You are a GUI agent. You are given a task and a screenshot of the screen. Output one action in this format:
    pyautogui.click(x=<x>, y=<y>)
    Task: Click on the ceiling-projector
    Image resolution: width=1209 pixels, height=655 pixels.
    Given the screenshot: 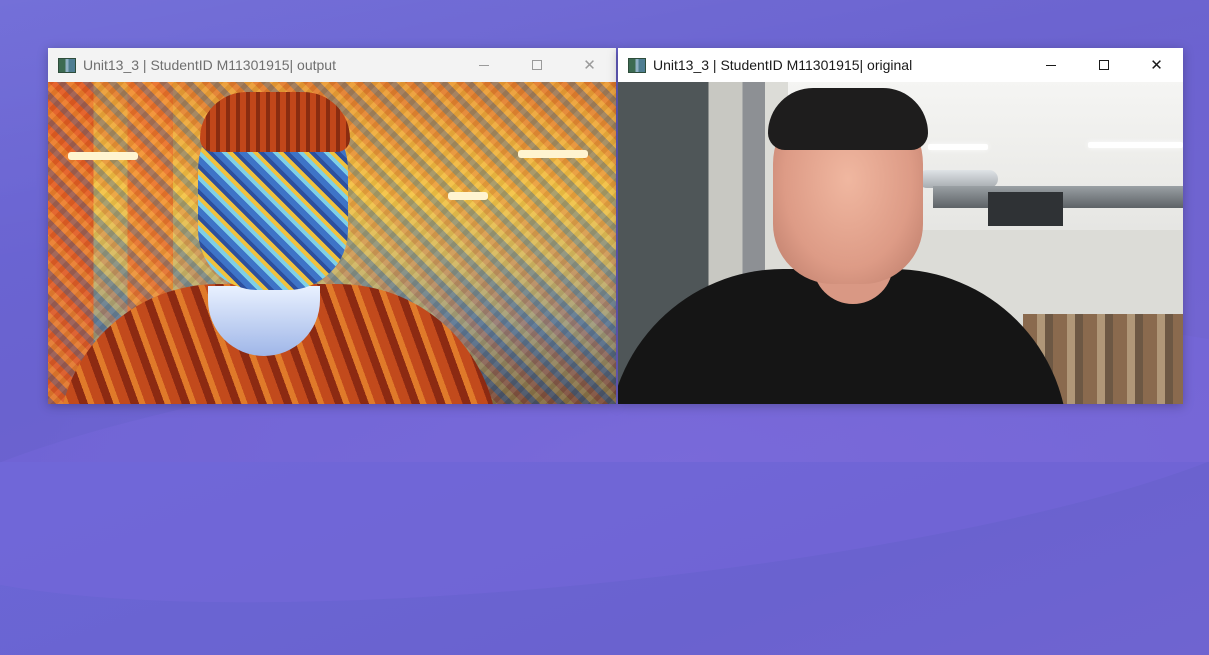 What is the action you would take?
    pyautogui.click(x=1025, y=209)
    